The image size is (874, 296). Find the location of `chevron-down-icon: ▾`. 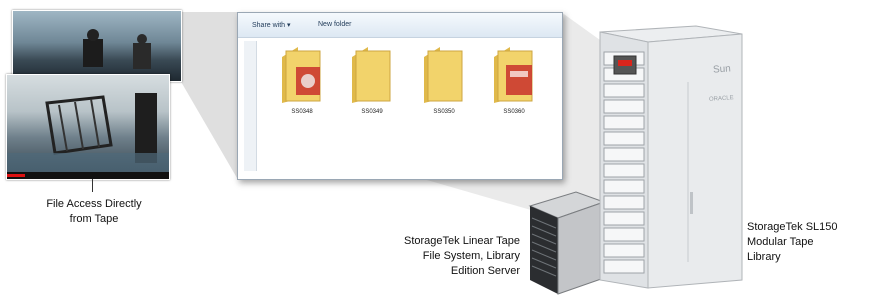

chevron-down-icon: ▾ is located at coordinates (289, 25).